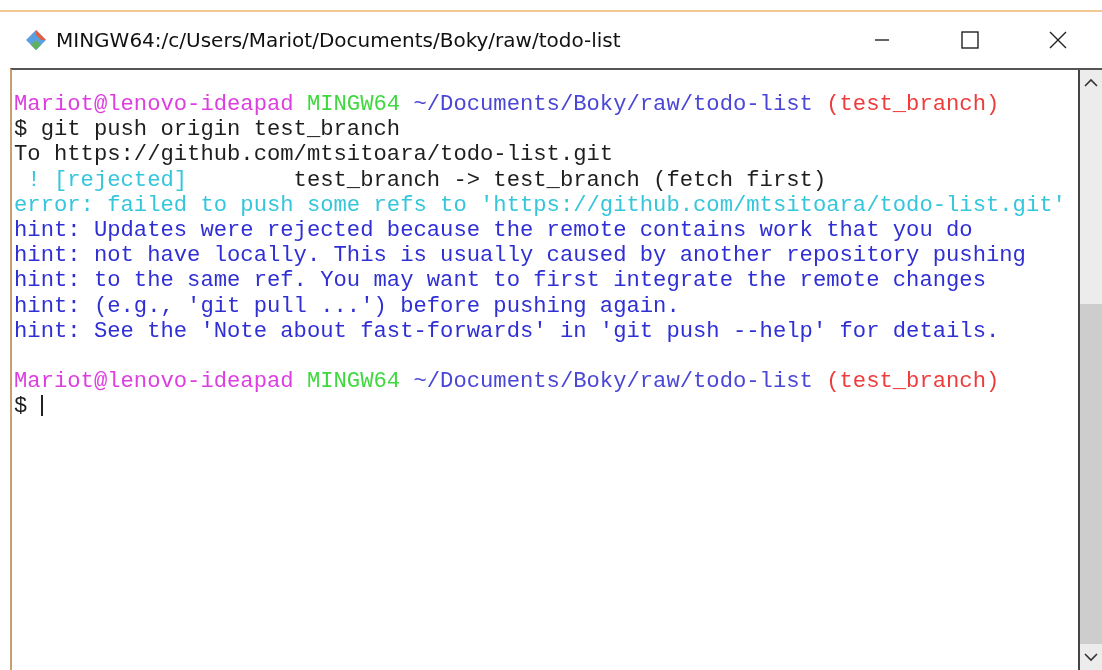 Image resolution: width=1102 pixels, height=670 pixels. I want to click on output-text: test_branch -> test_branch (fetch first), so click(559, 180).